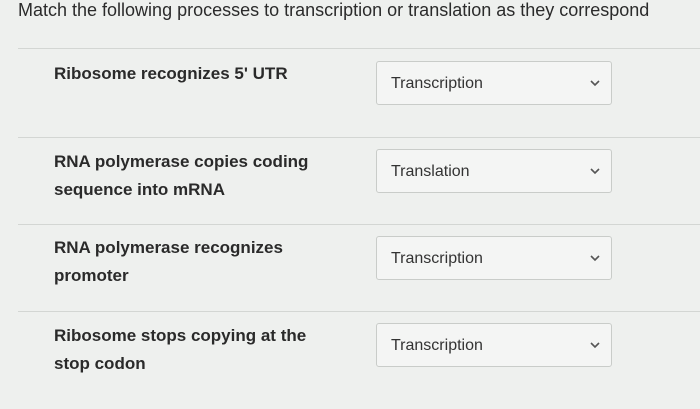 This screenshot has width=700, height=409. I want to click on process-label: Ribosome stops copying at the stop codon, so click(180, 349).